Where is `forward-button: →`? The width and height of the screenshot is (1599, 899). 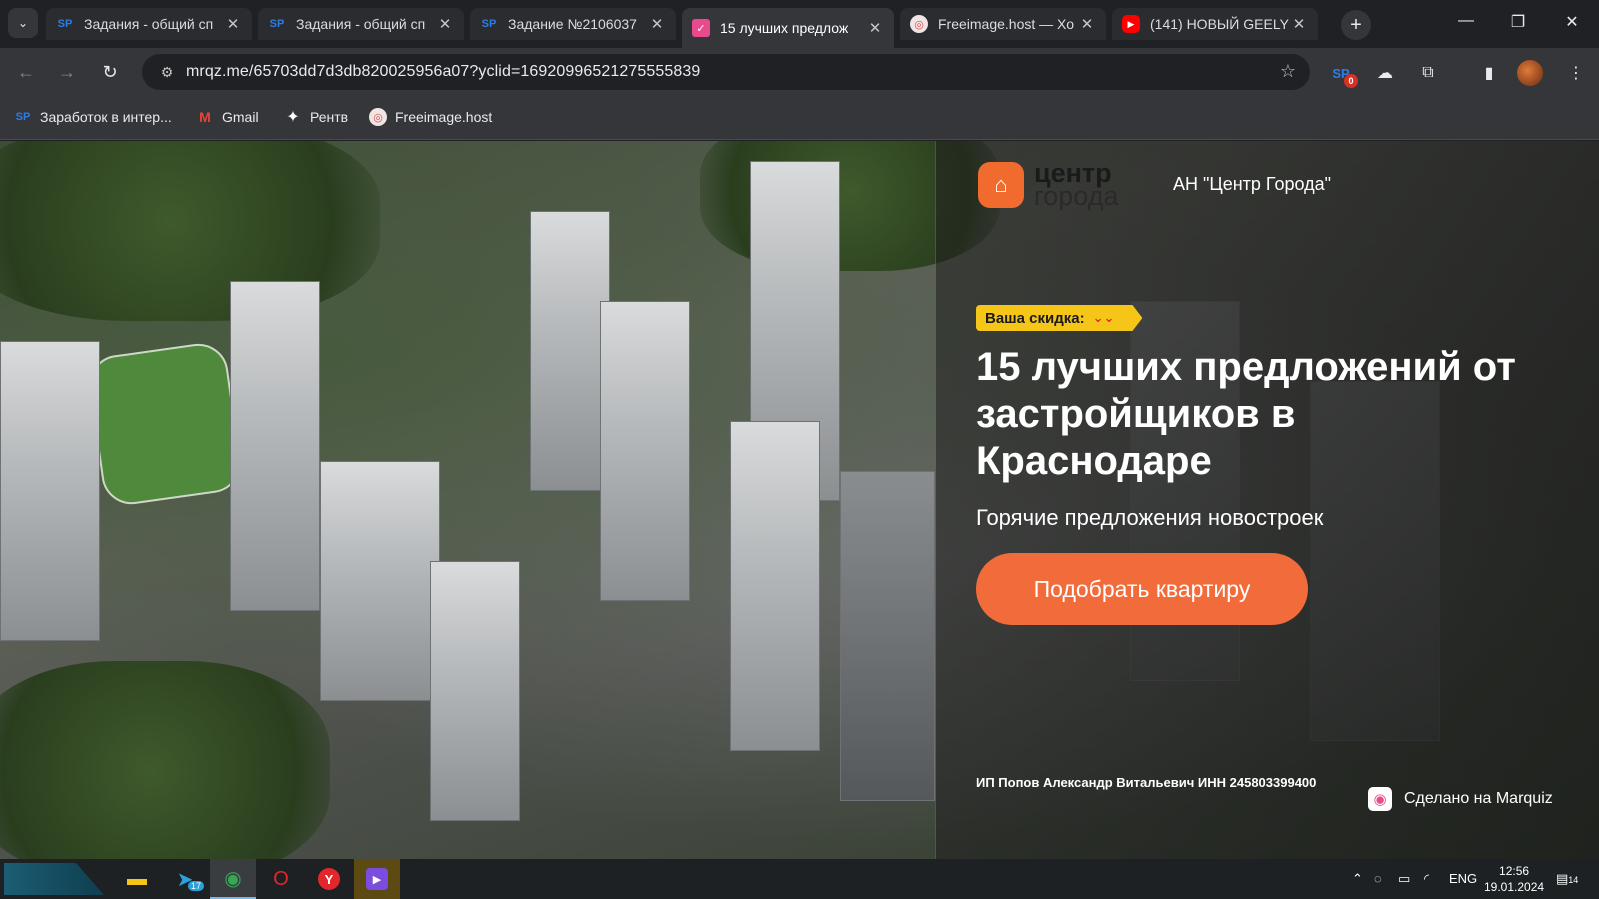
forward-button: → is located at coordinates (67, 72).